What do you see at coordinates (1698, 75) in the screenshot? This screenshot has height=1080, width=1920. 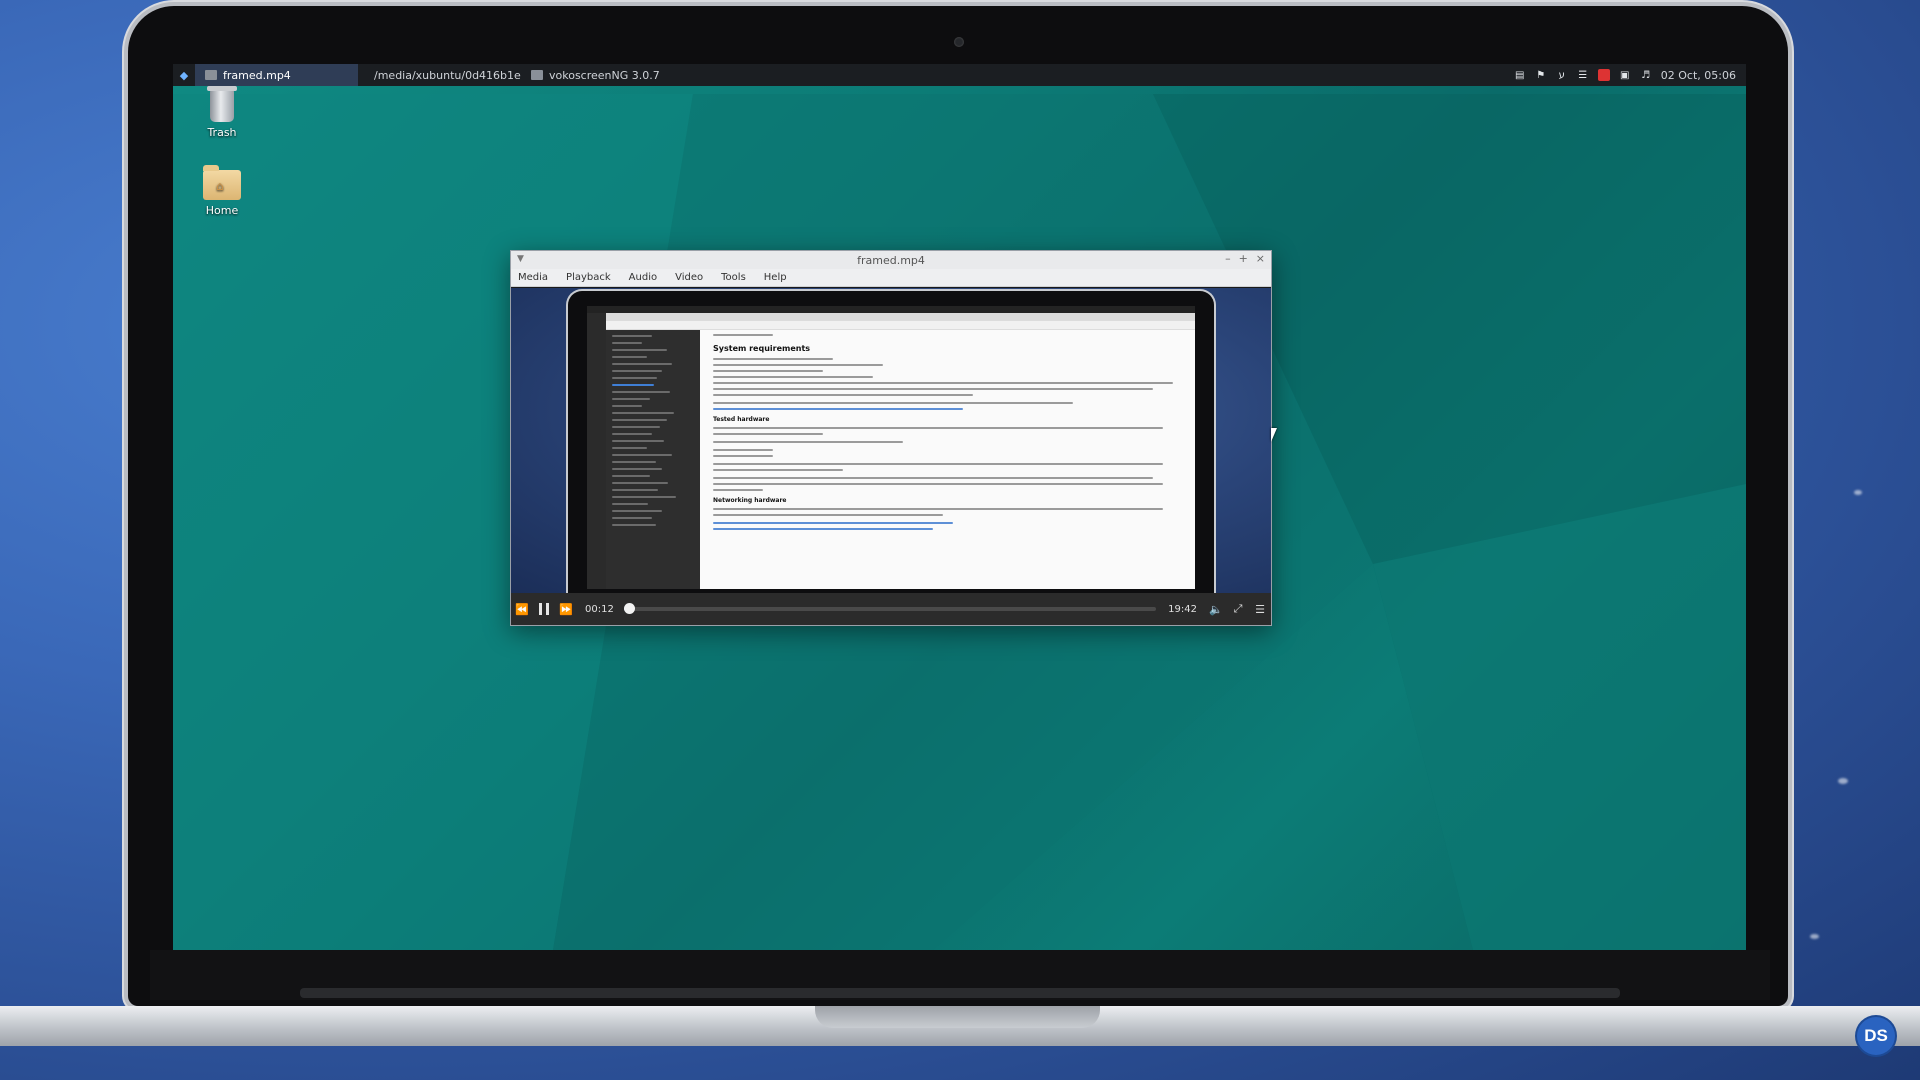 I see `clock: 02 Oct, 05:06` at bounding box center [1698, 75].